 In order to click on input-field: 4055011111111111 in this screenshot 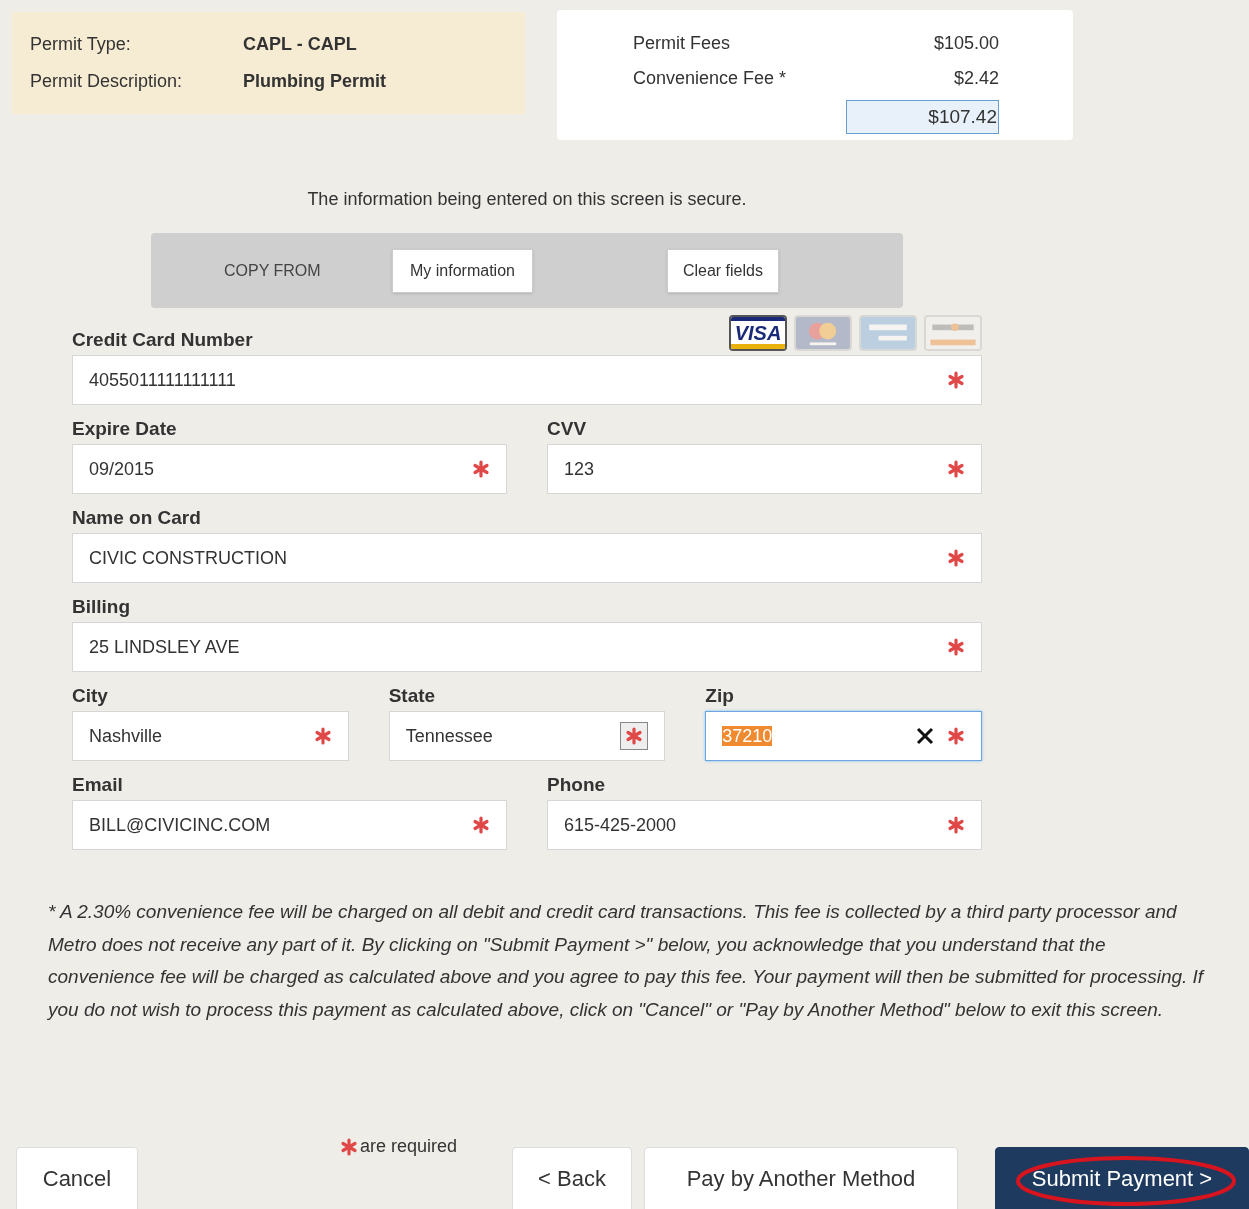, I will do `click(527, 380)`.